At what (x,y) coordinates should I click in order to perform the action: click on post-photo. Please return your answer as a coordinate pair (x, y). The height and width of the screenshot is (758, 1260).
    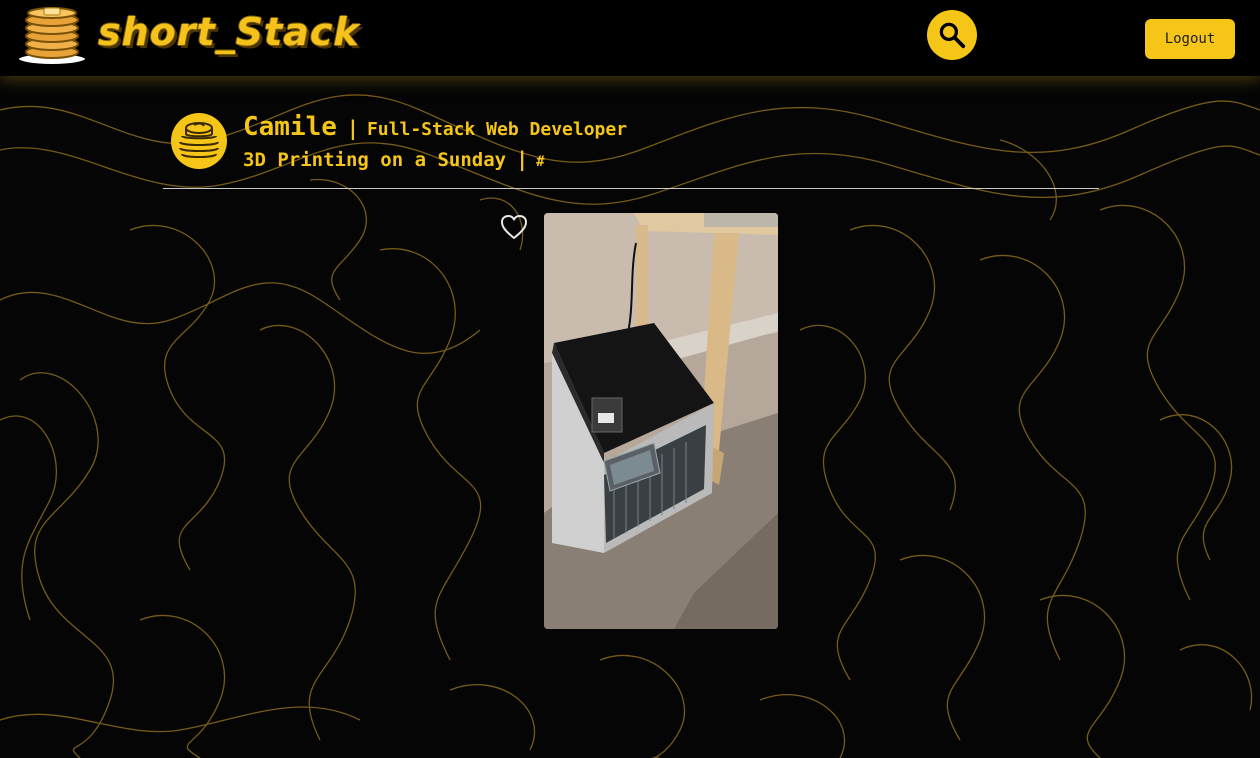
    Looking at the image, I should click on (661, 421).